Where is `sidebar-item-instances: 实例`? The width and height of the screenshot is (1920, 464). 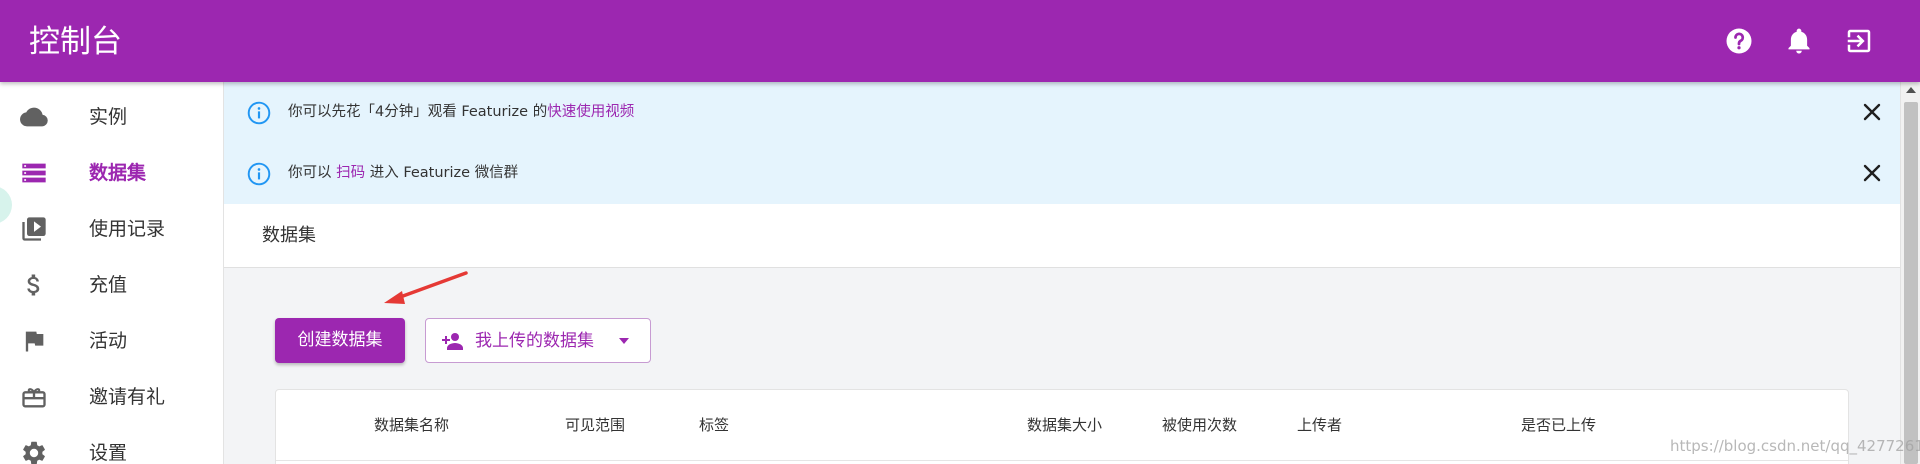
sidebar-item-instances: 实例 is located at coordinates (111, 117).